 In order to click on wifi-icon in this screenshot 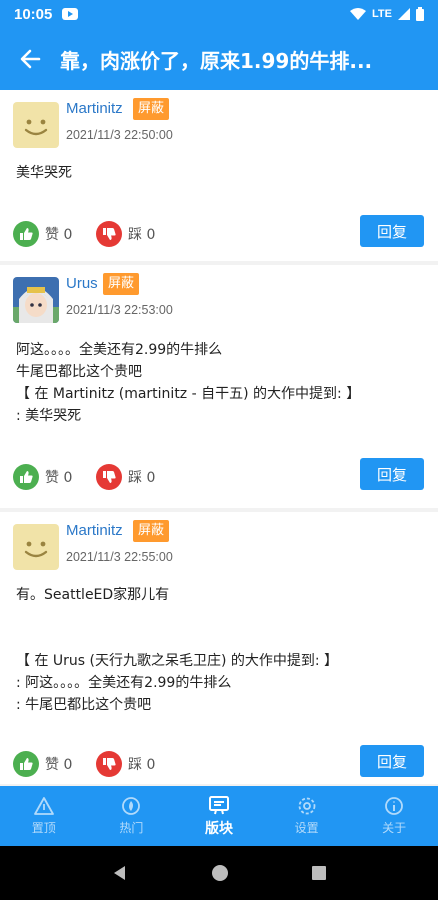, I will do `click(358, 14)`.